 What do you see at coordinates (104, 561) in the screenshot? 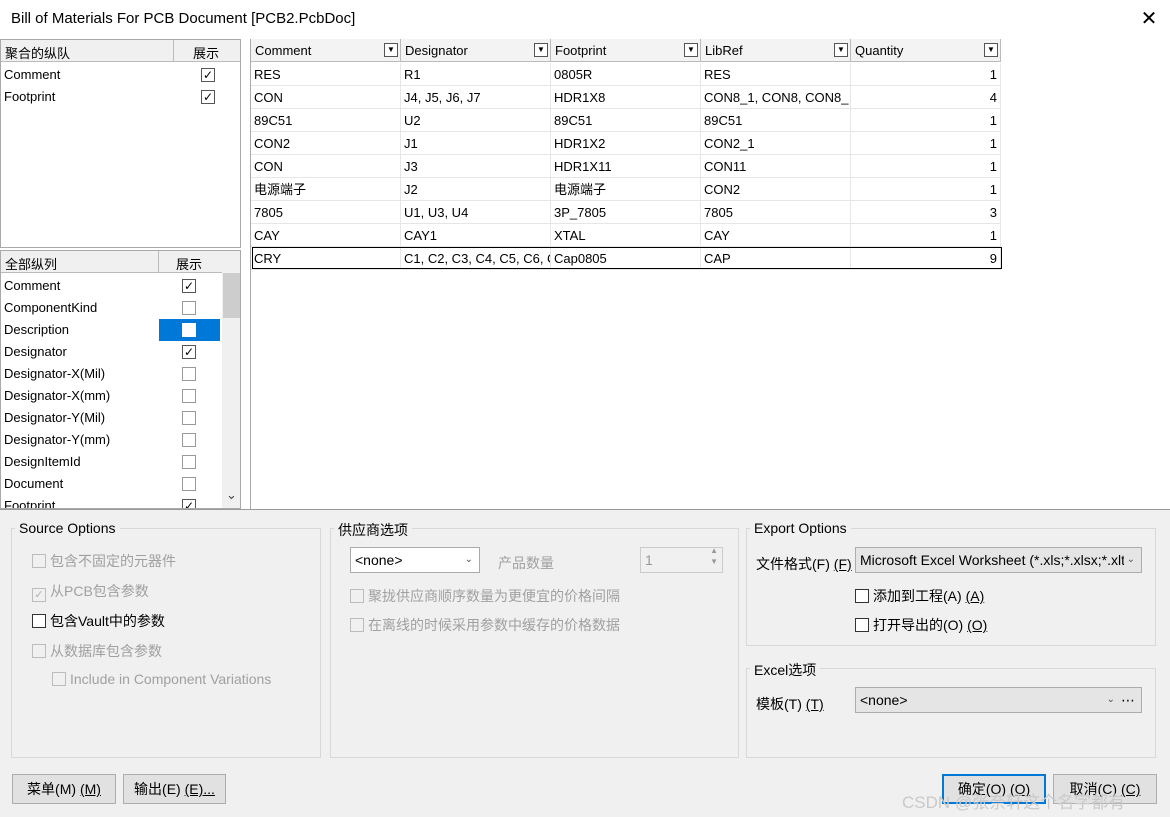
I see `include-unfixed-checkbox: 包含不固定的元器件` at bounding box center [104, 561].